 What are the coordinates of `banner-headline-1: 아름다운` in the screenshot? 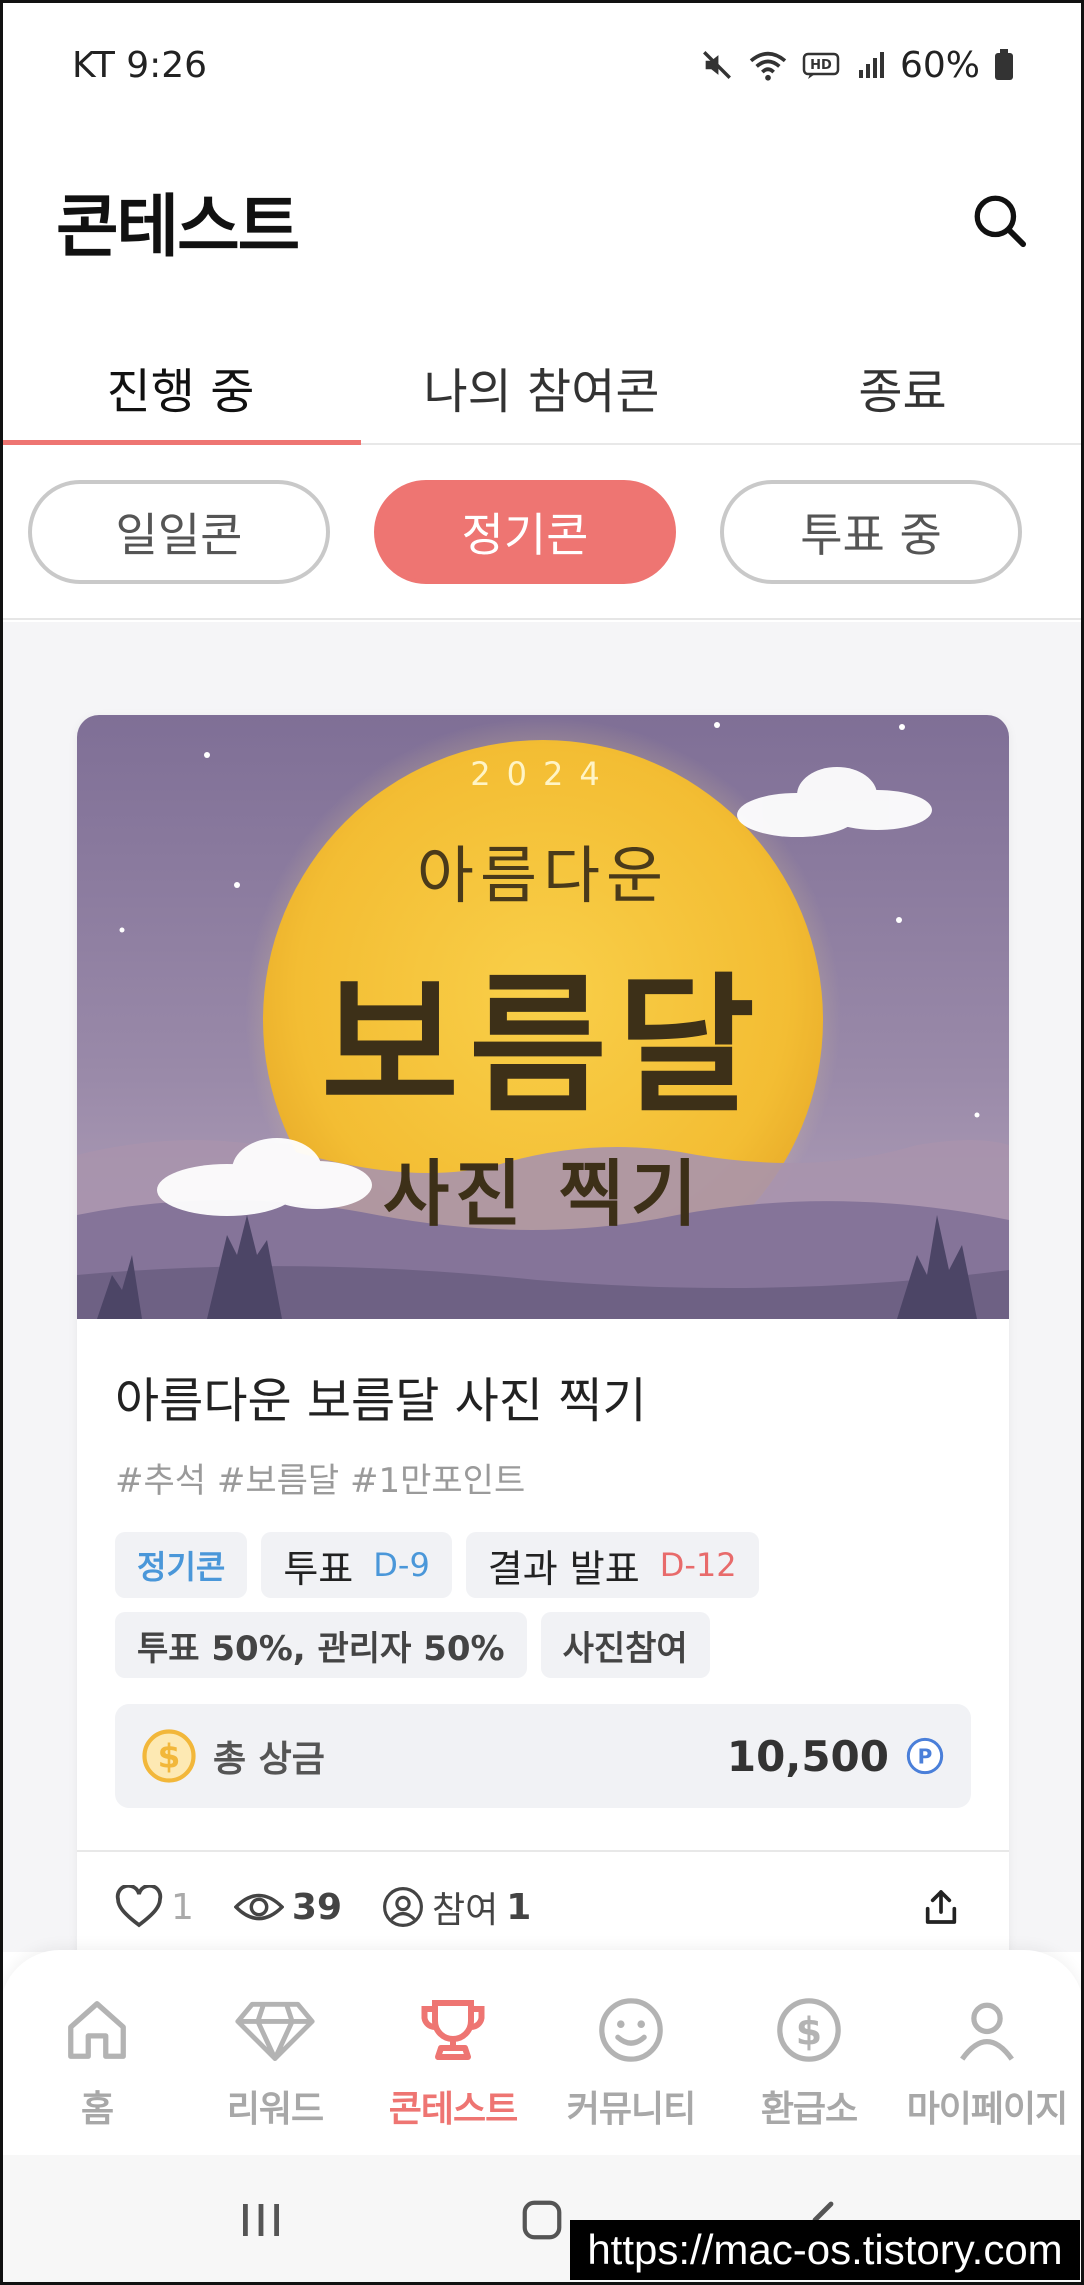 It's located at (543, 875).